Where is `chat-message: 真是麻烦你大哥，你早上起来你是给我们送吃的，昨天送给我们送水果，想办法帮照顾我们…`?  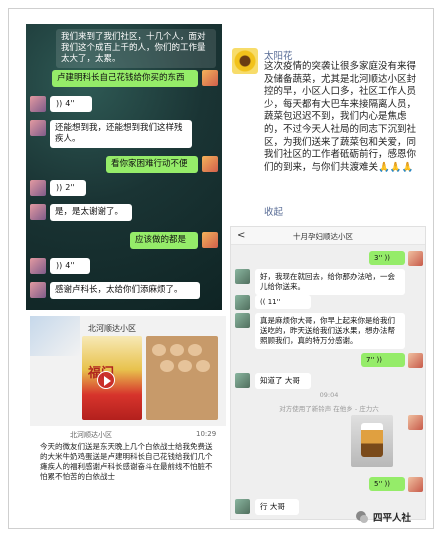
chat-message: 真是麻烦你大哥，你早上起来你是给我们送吃的，昨天送给我们送水果，想办法帮照顾我们… is located at coordinates (330, 331).